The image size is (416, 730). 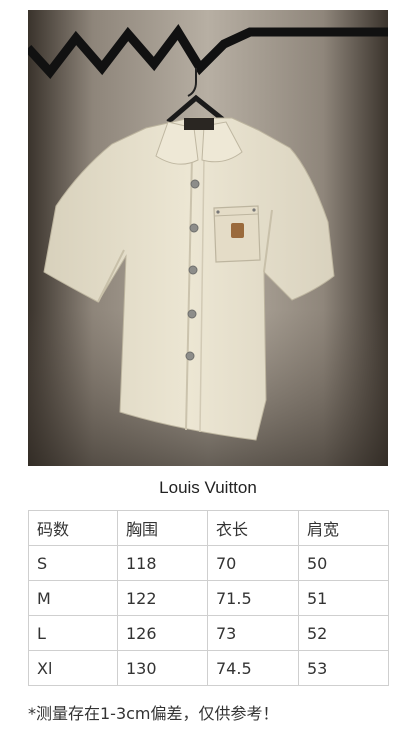 I want to click on table-header-row: 码数 胸围 衣长 肩宽, so click(x=208, y=528).